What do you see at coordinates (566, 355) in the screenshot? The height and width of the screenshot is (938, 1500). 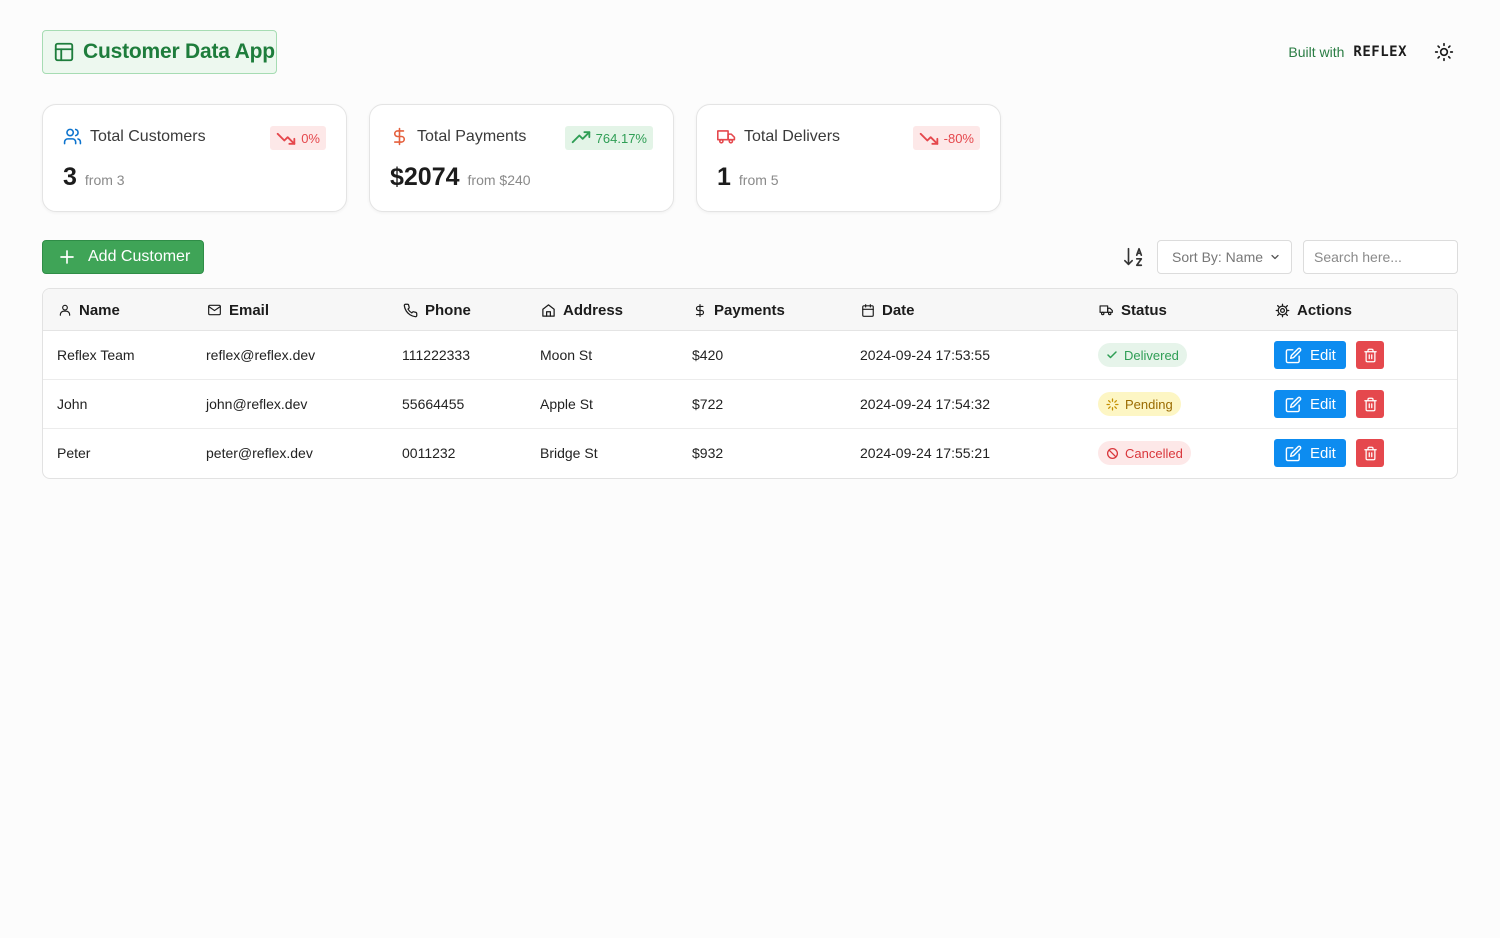 I see `cell-address: Moon St` at bounding box center [566, 355].